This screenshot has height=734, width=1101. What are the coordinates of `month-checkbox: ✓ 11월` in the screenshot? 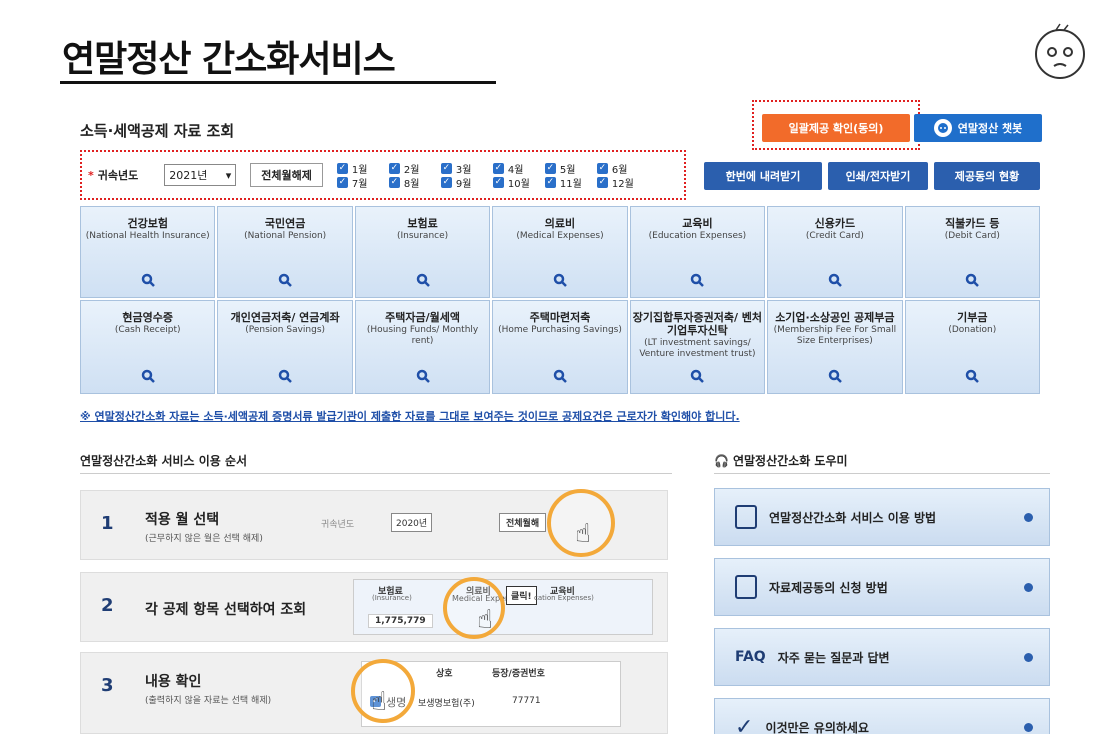 It's located at (570, 183).